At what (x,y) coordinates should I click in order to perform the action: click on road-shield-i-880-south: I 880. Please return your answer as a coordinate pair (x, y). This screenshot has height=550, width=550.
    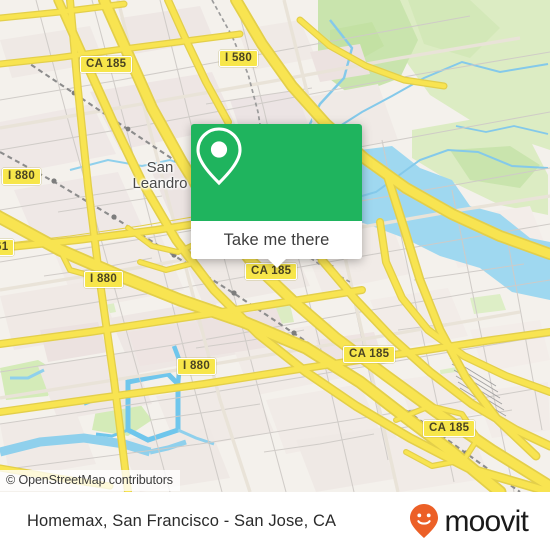
    Looking at the image, I should click on (197, 366).